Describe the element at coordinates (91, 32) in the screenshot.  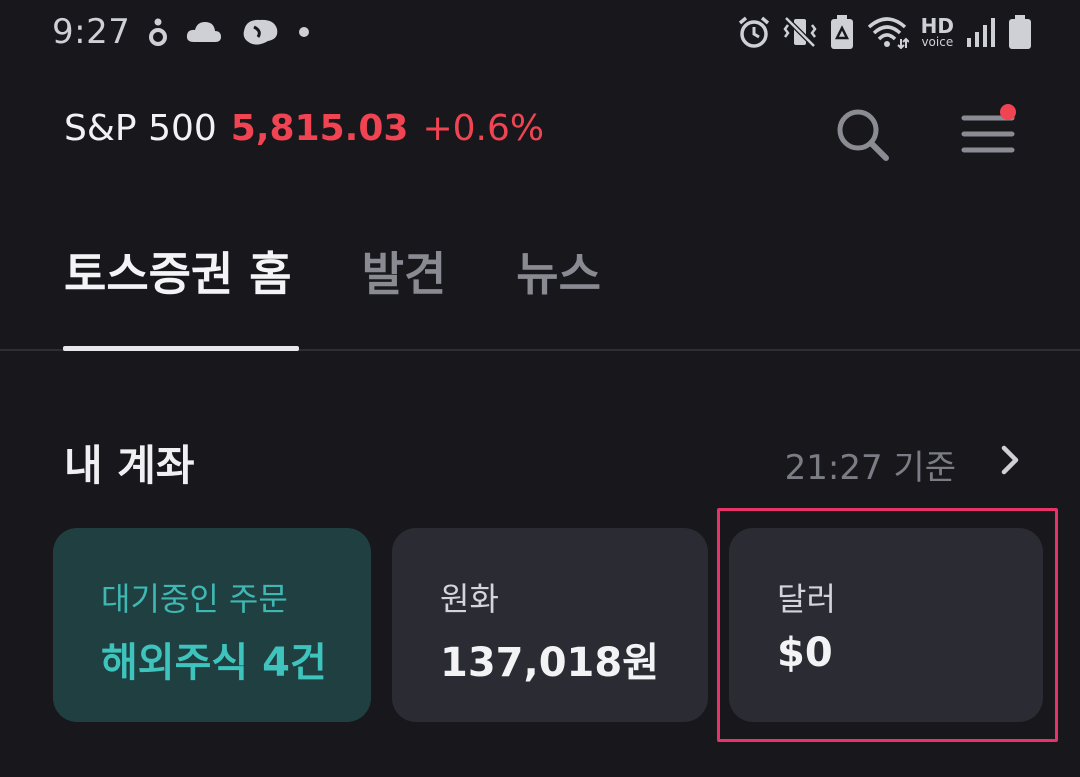
I see `status-time: 9:27` at that location.